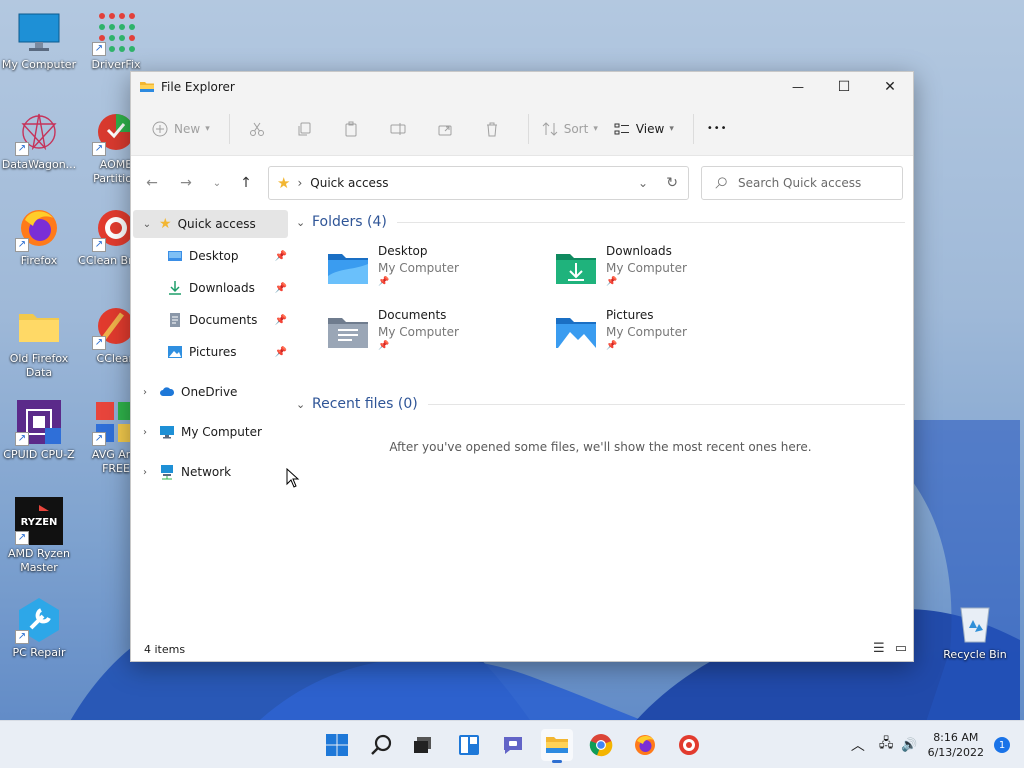 The height and width of the screenshot is (768, 1024). Describe the element at coordinates (39, 536) in the screenshot. I see `desktop-icon-amd-ryzen-master: RYZEN ↗ AMD Ryzen Master` at that location.